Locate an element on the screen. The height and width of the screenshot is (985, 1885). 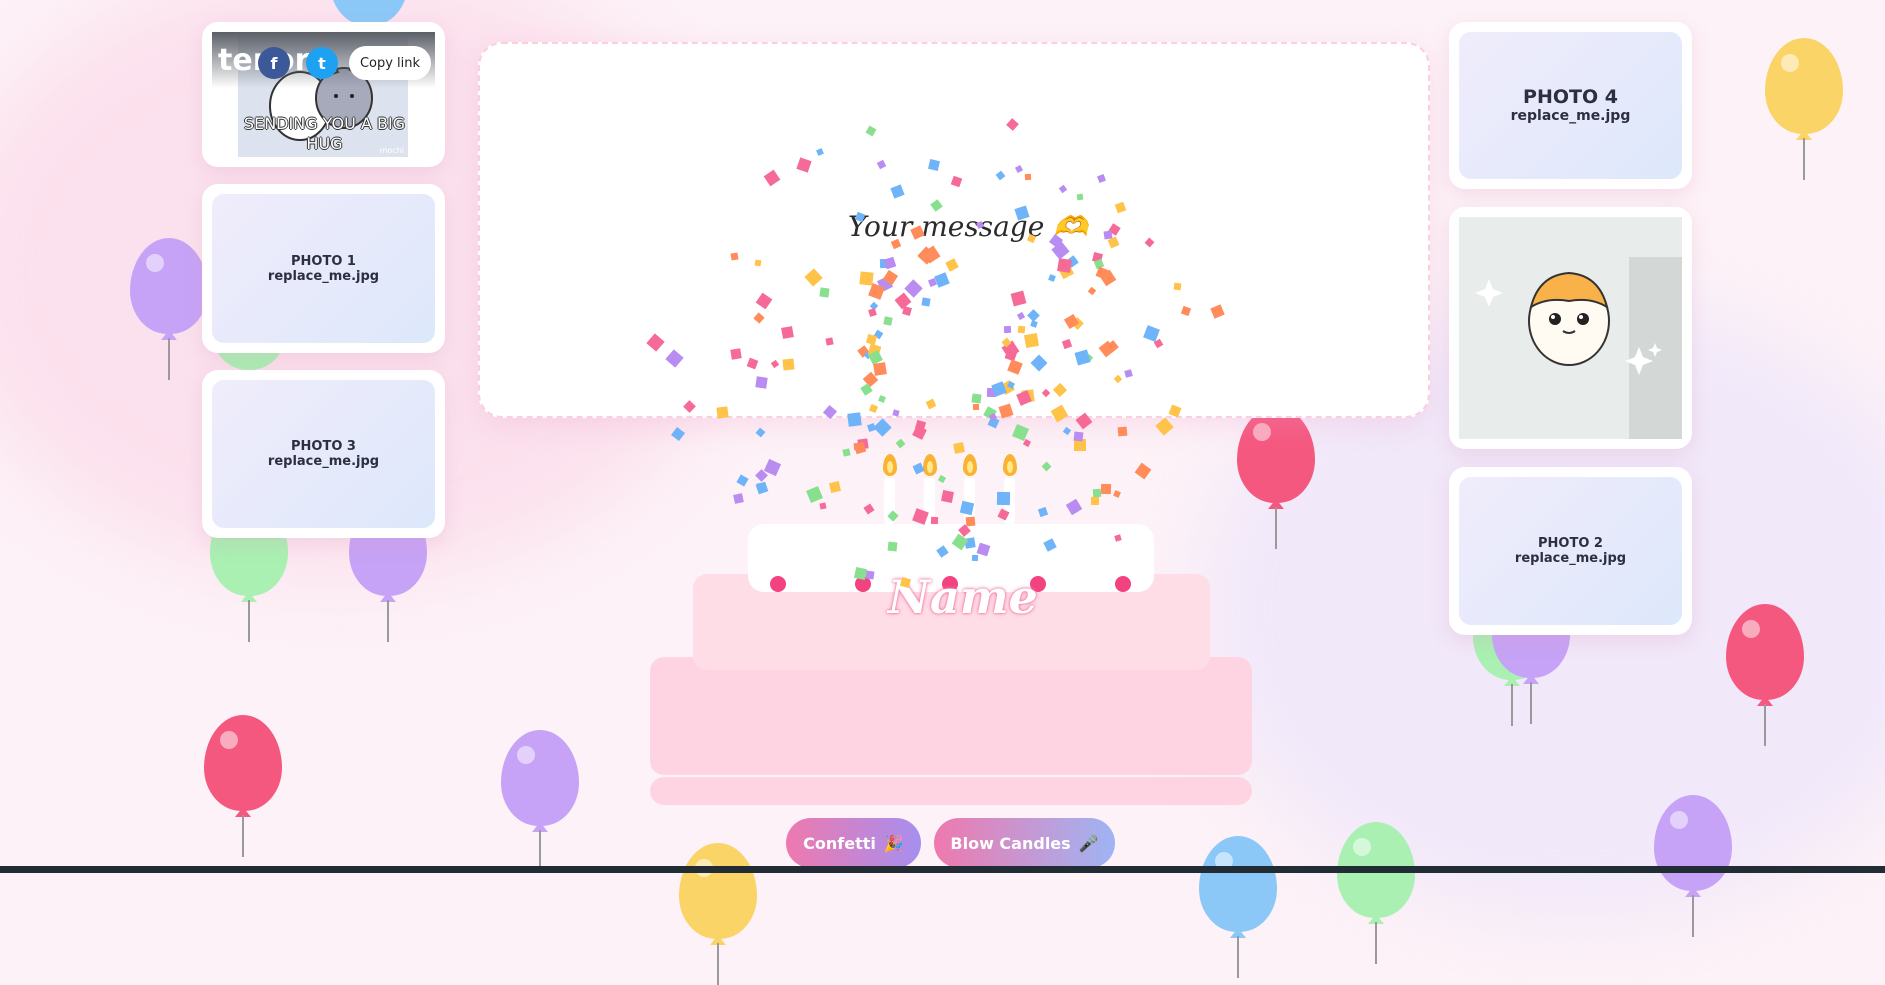
photo-title: PHOTO 3 is located at coordinates (323, 446).